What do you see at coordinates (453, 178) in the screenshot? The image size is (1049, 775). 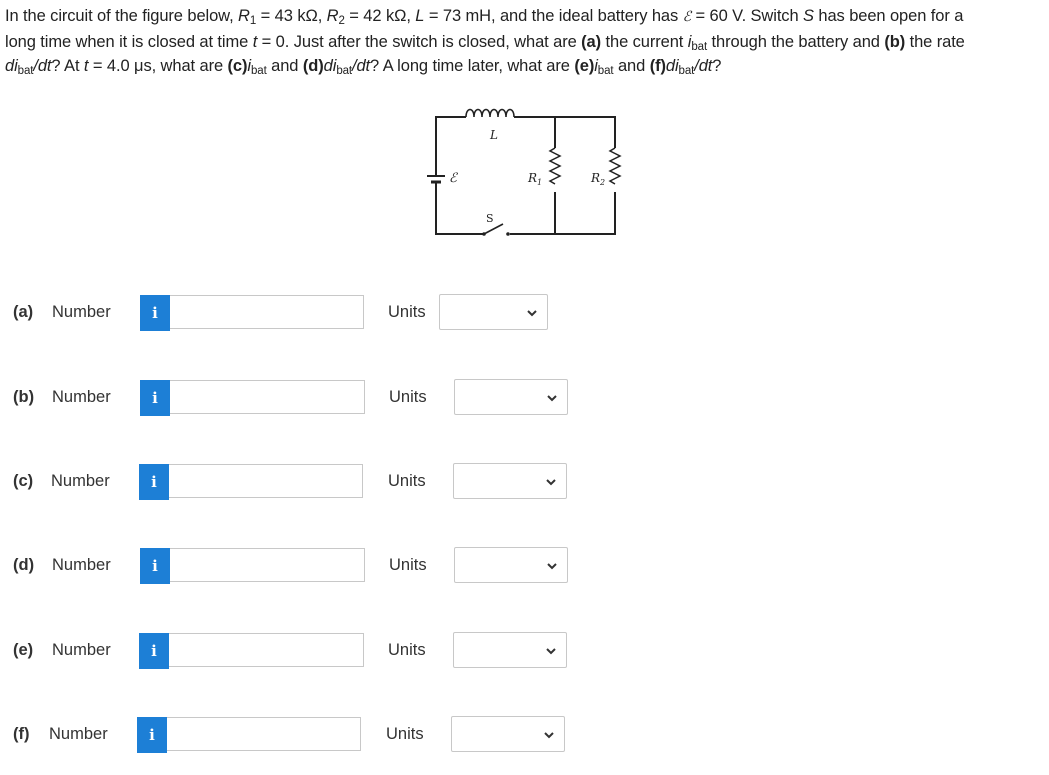 I see `emf-label: ℰ` at bounding box center [453, 178].